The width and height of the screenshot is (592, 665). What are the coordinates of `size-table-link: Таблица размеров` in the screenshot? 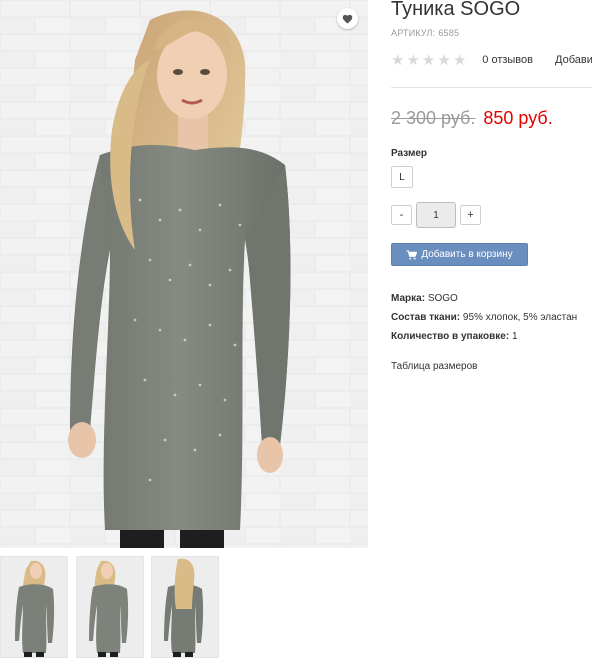 It's located at (434, 366).